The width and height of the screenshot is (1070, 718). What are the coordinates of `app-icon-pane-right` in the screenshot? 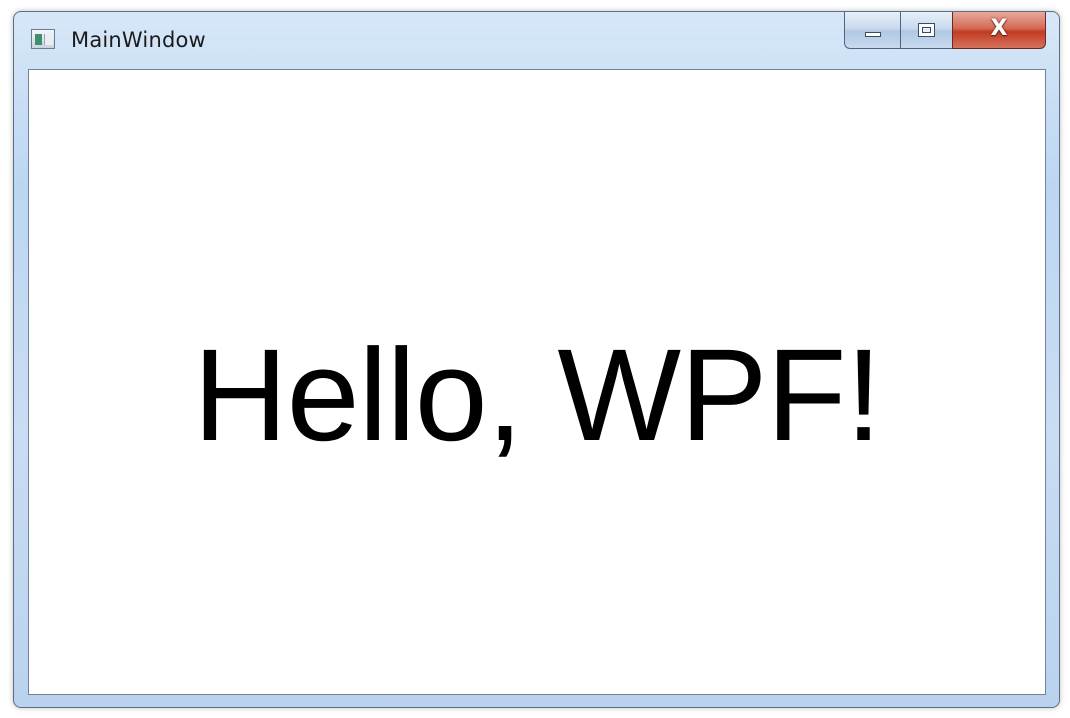 It's located at (48, 39).